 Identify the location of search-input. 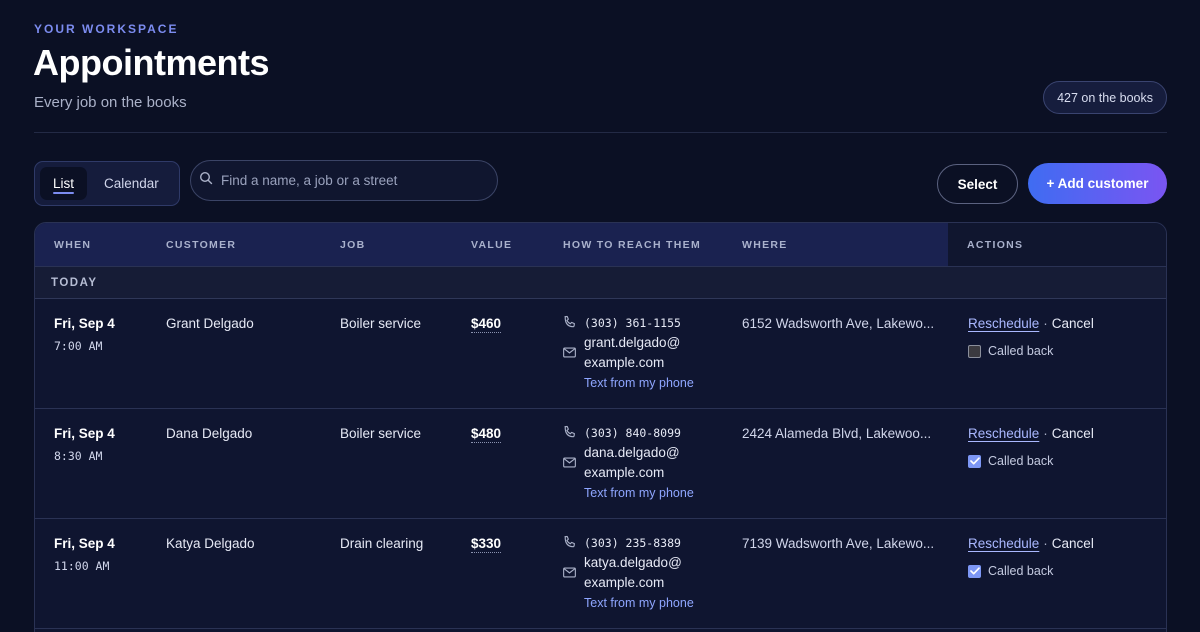
(351, 180).